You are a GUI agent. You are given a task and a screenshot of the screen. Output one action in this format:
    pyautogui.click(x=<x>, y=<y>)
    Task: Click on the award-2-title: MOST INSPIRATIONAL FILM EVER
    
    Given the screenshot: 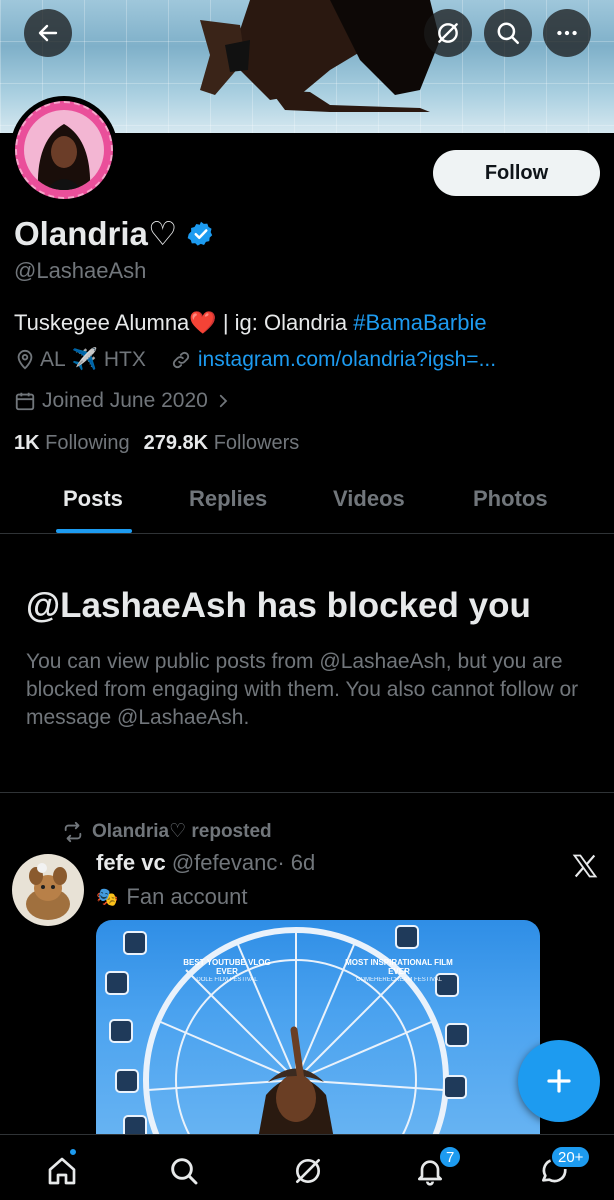 What is the action you would take?
    pyautogui.click(x=399, y=967)
    